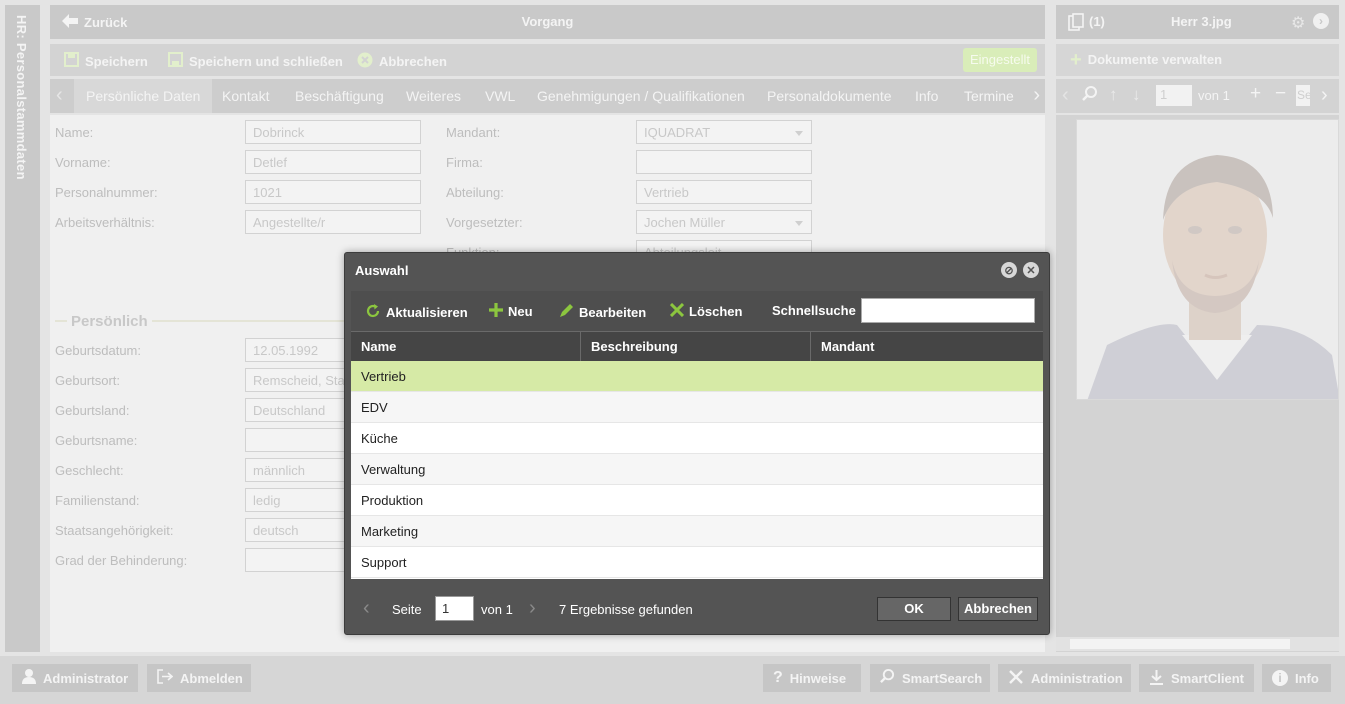 This screenshot has width=1345, height=704. What do you see at coordinates (245, 96) in the screenshot?
I see `tab-kontakt: Kontakt` at bounding box center [245, 96].